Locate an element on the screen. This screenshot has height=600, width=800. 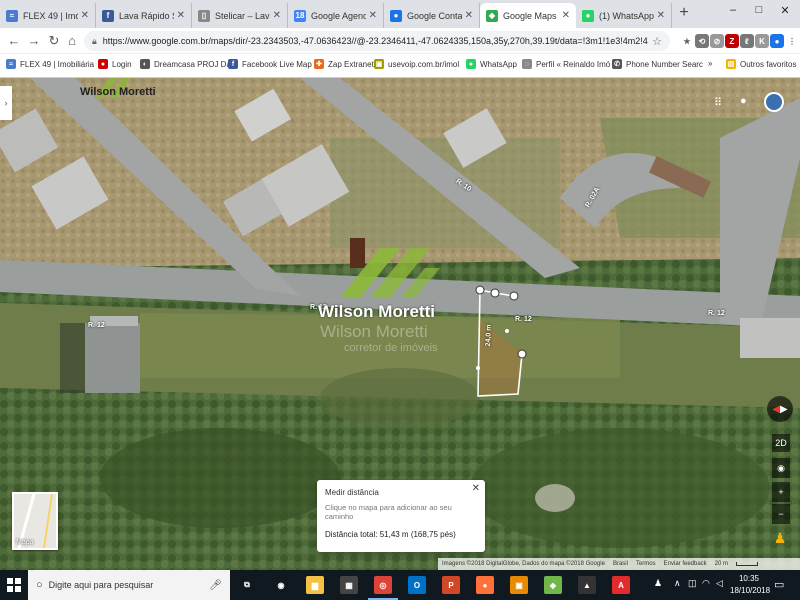
bookmark-item: » is located at coordinates (710, 63).